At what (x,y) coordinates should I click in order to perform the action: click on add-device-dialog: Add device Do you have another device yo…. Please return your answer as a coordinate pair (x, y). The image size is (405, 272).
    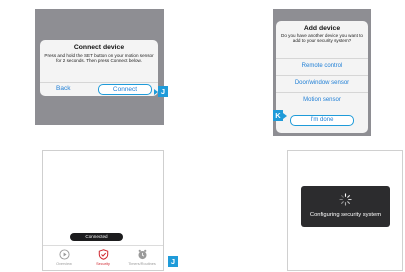
    Looking at the image, I should click on (322, 77).